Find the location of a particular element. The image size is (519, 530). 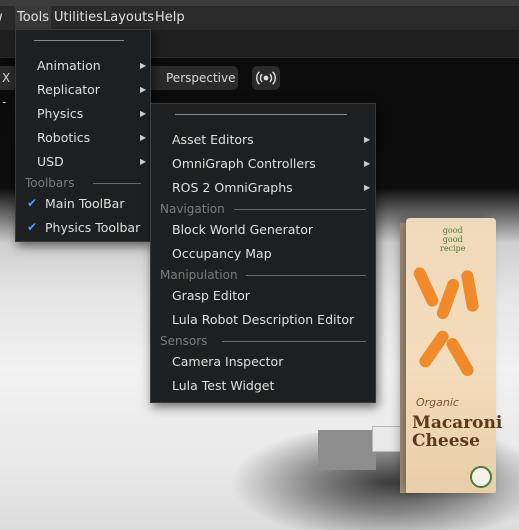

section-manipulation: Manipulation is located at coordinates (265, 275).